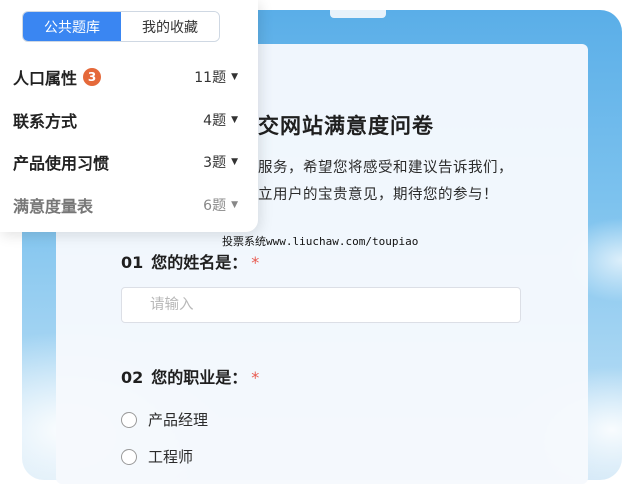 The height and width of the screenshot is (484, 628). Describe the element at coordinates (132, 377) in the screenshot. I see `question-2-number: 02` at that location.